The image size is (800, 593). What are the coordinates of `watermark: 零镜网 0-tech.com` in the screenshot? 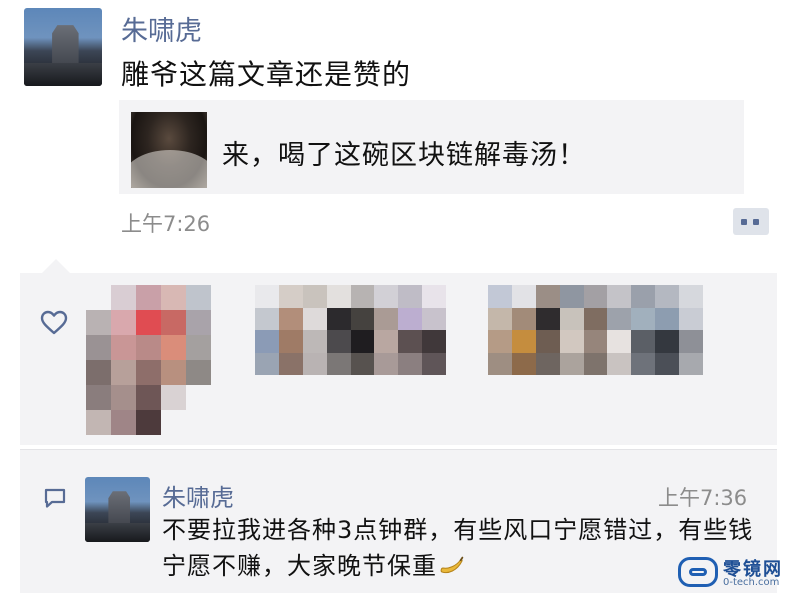 It's located at (737, 573).